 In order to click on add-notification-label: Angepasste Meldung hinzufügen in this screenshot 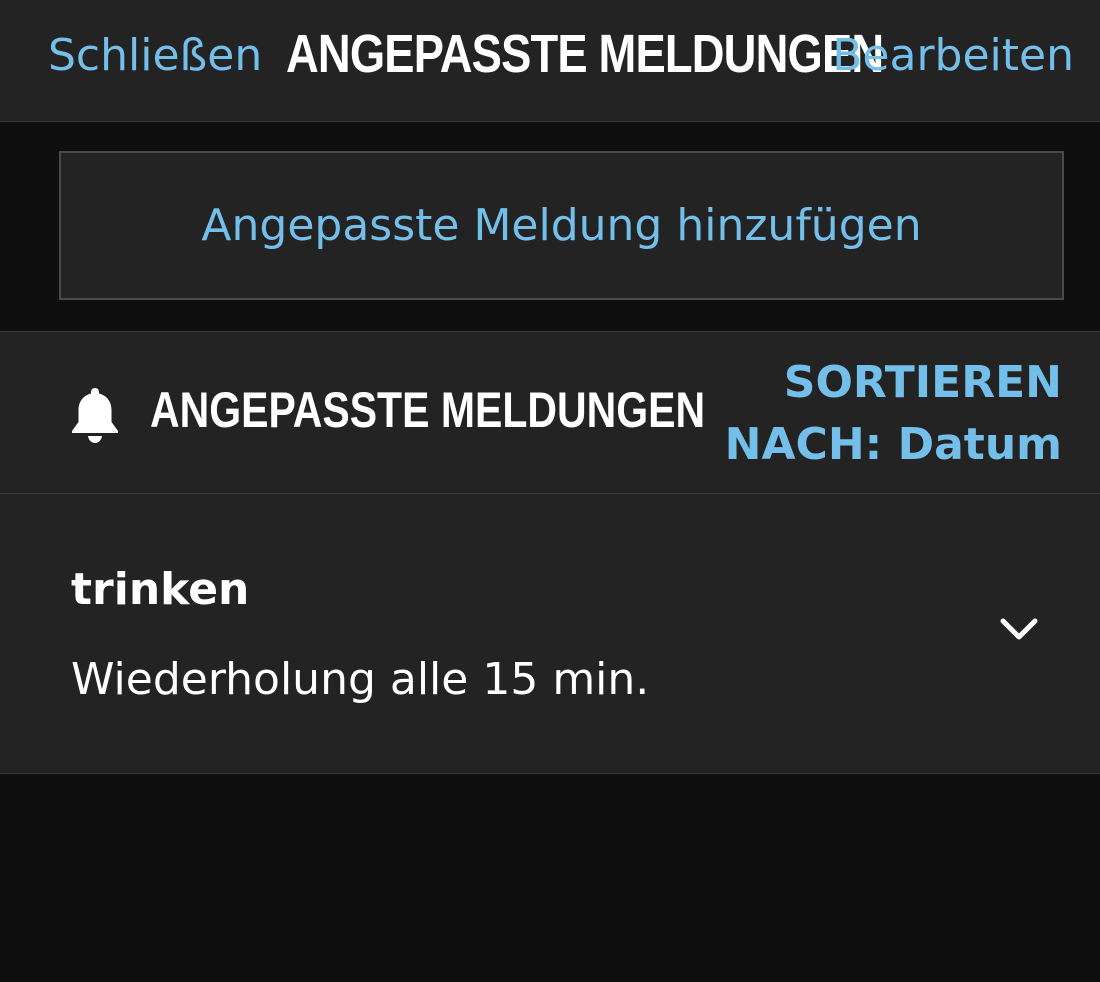, I will do `click(561, 225)`.